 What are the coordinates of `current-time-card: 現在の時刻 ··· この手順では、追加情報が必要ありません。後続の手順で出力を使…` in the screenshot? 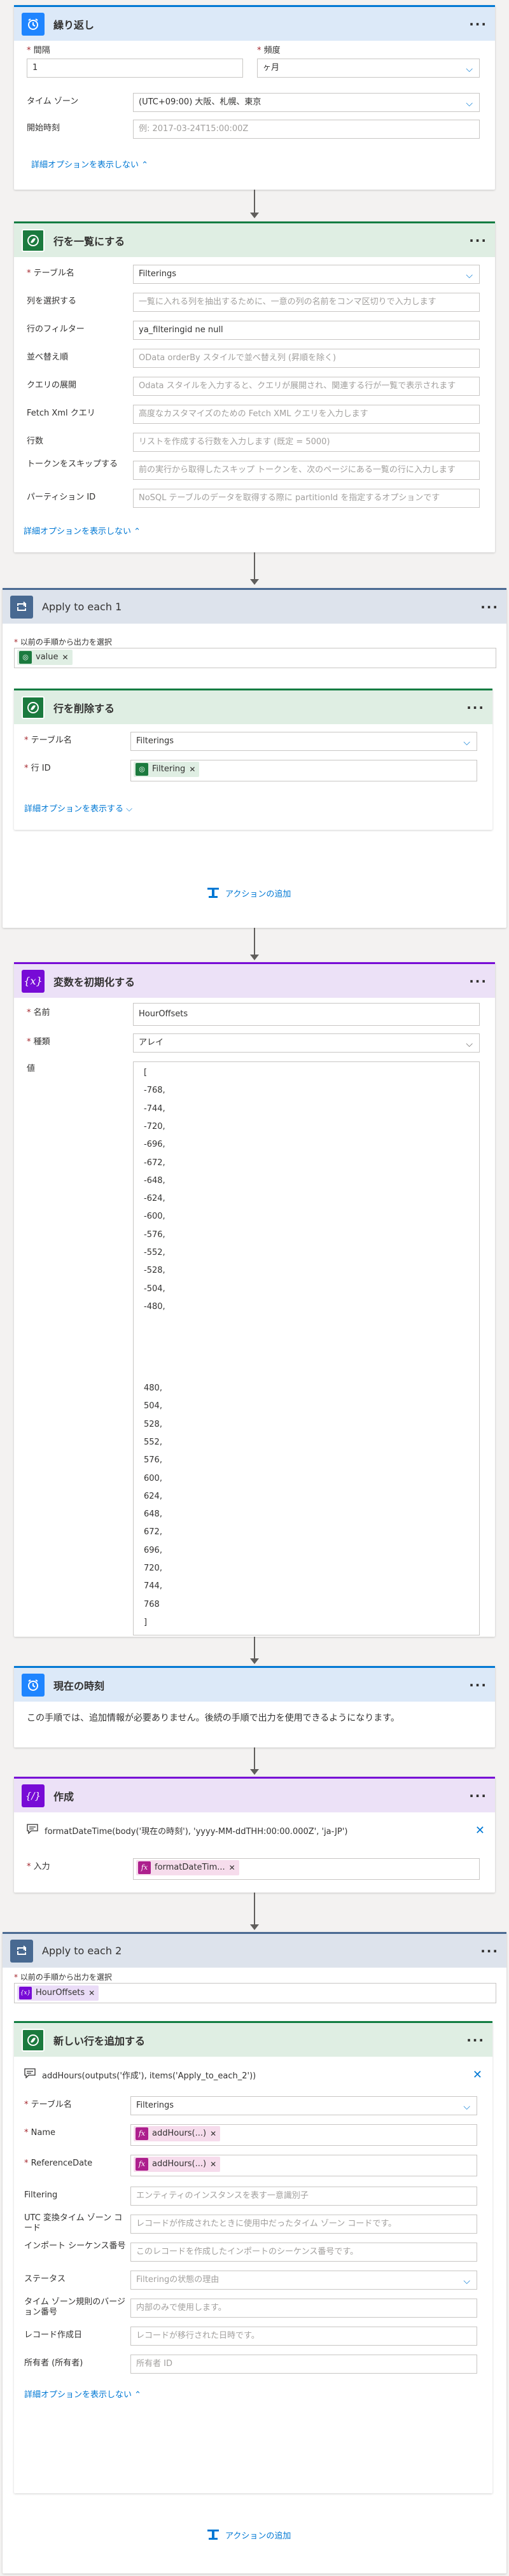 It's located at (254, 1706).